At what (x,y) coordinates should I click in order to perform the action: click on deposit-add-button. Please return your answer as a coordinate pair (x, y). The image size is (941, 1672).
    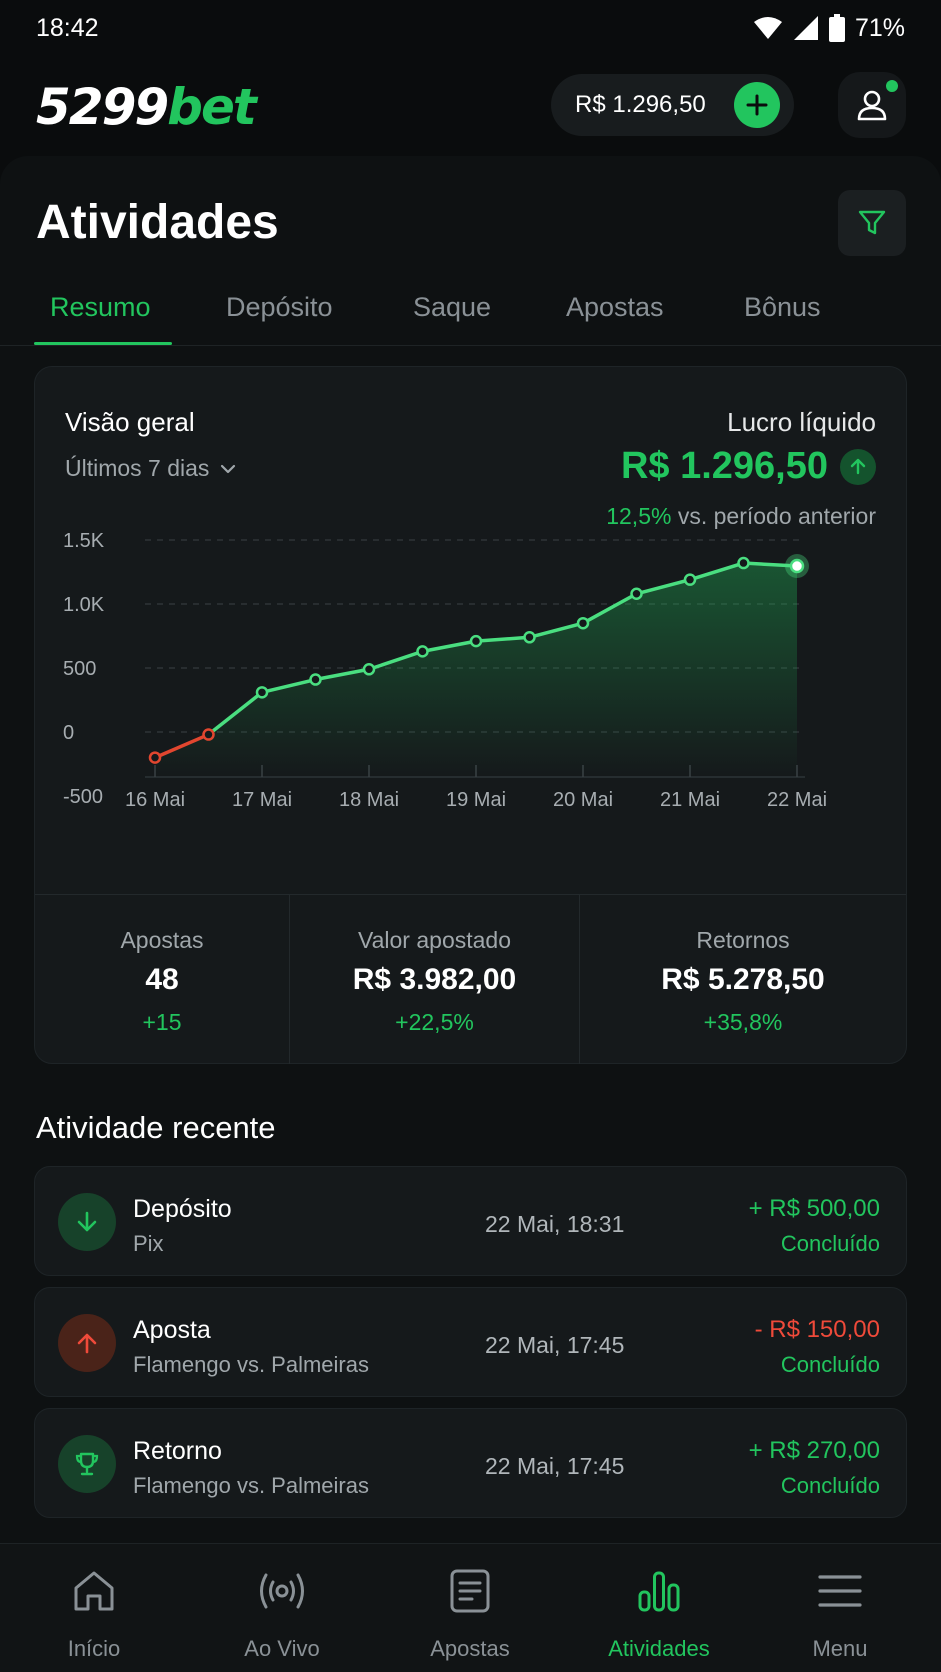
    Looking at the image, I should click on (757, 105).